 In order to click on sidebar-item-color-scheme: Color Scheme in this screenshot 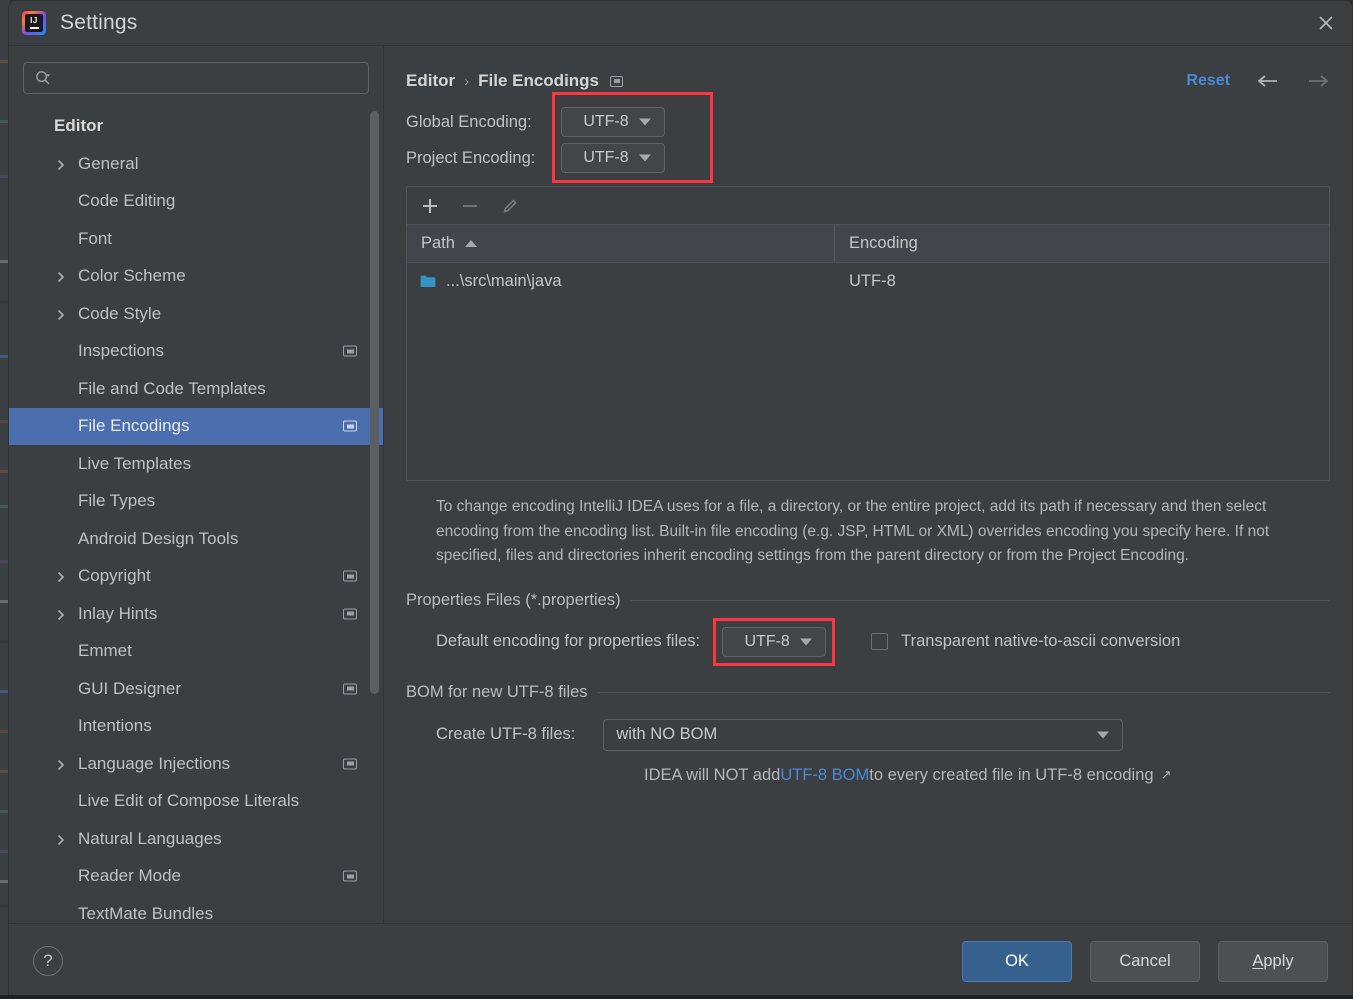, I will do `click(196, 277)`.